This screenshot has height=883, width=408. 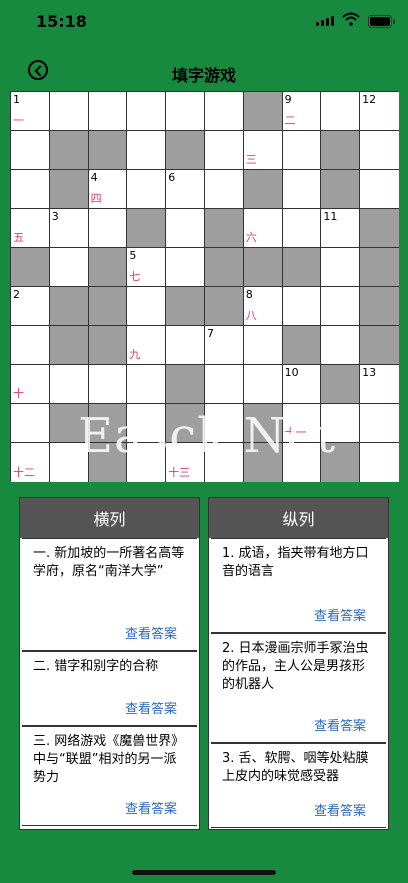 What do you see at coordinates (172, 177) in the screenshot?
I see `clue-number: 6` at bounding box center [172, 177].